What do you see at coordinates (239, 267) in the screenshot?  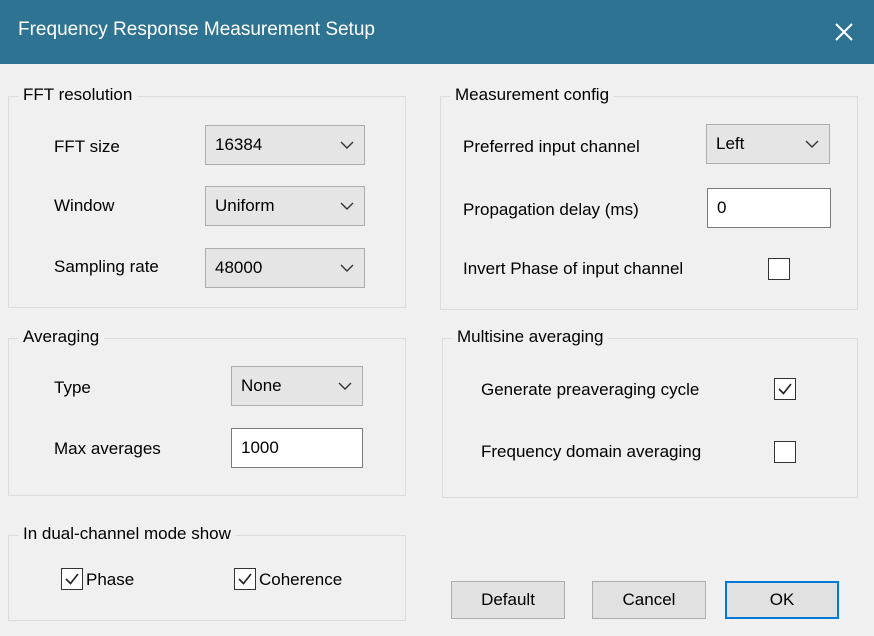 I see `sampling-rate-value: 48000` at bounding box center [239, 267].